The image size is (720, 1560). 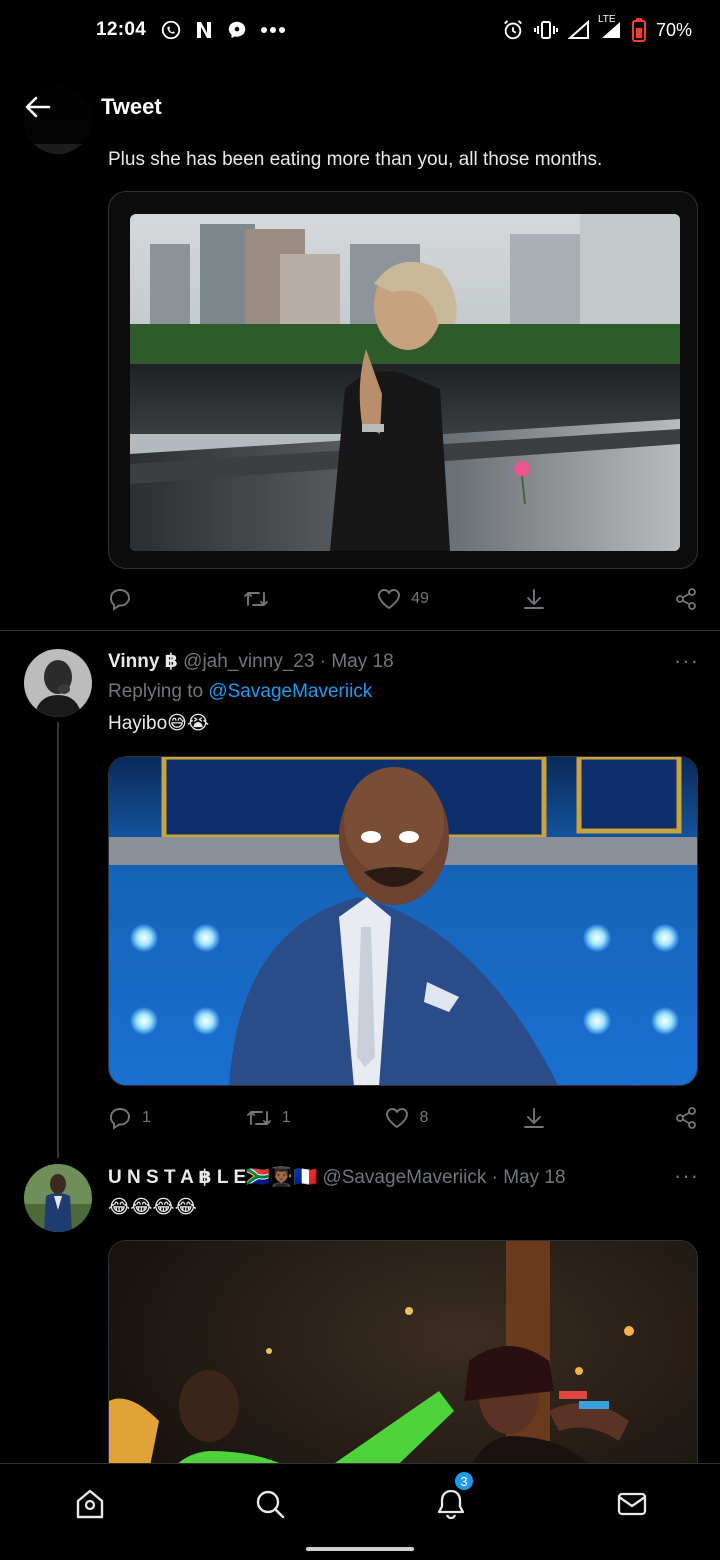 What do you see at coordinates (204, 30) in the screenshot?
I see `netflix-icon` at bounding box center [204, 30].